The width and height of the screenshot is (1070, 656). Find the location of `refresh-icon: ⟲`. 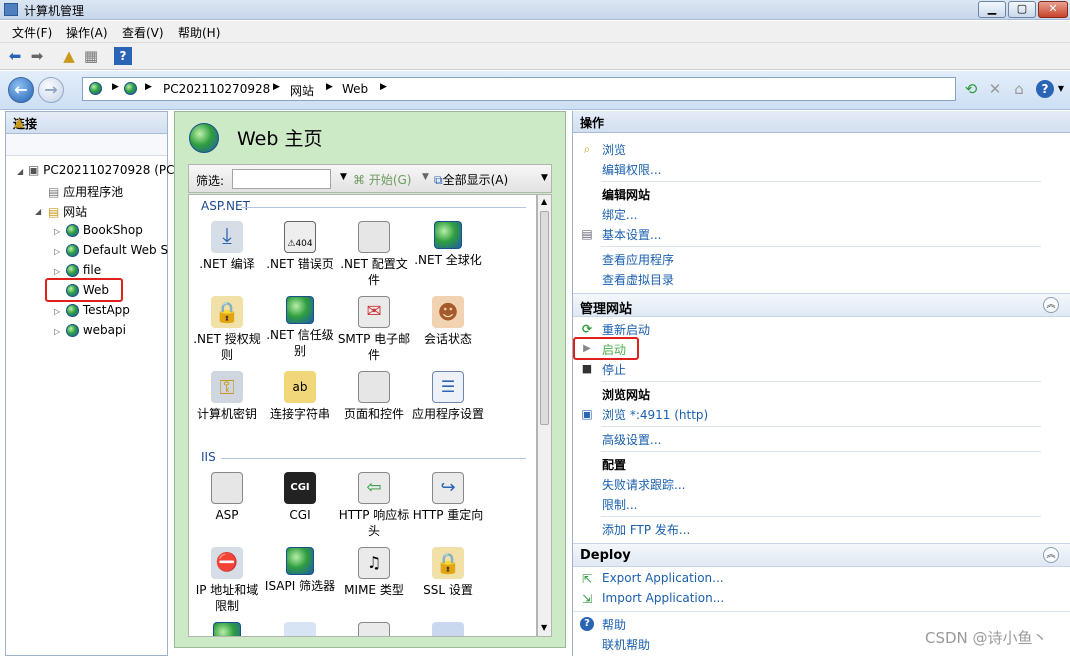

refresh-icon: ⟲ is located at coordinates (971, 89).